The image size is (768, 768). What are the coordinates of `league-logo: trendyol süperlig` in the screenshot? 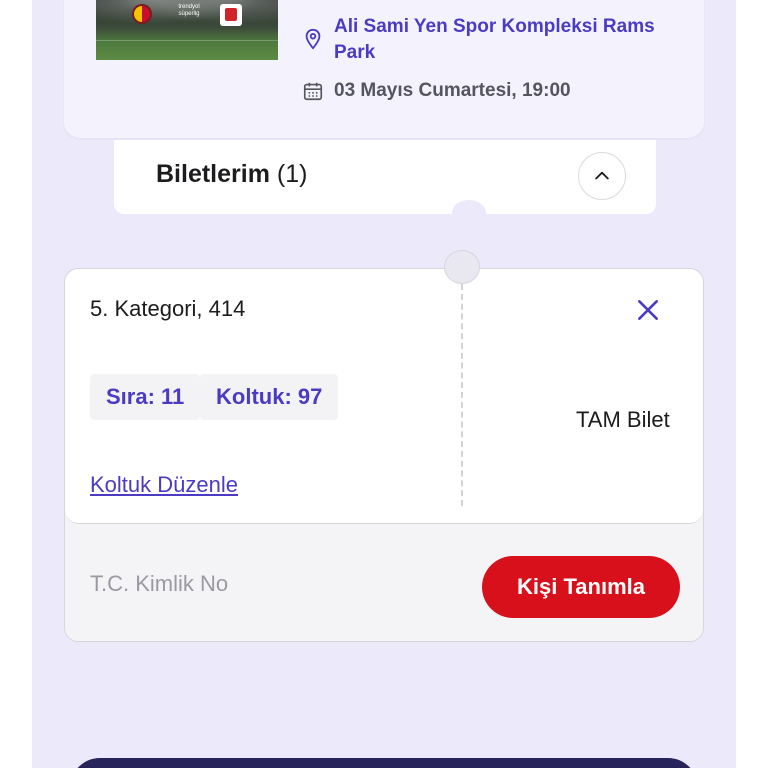 It's located at (189, 10).